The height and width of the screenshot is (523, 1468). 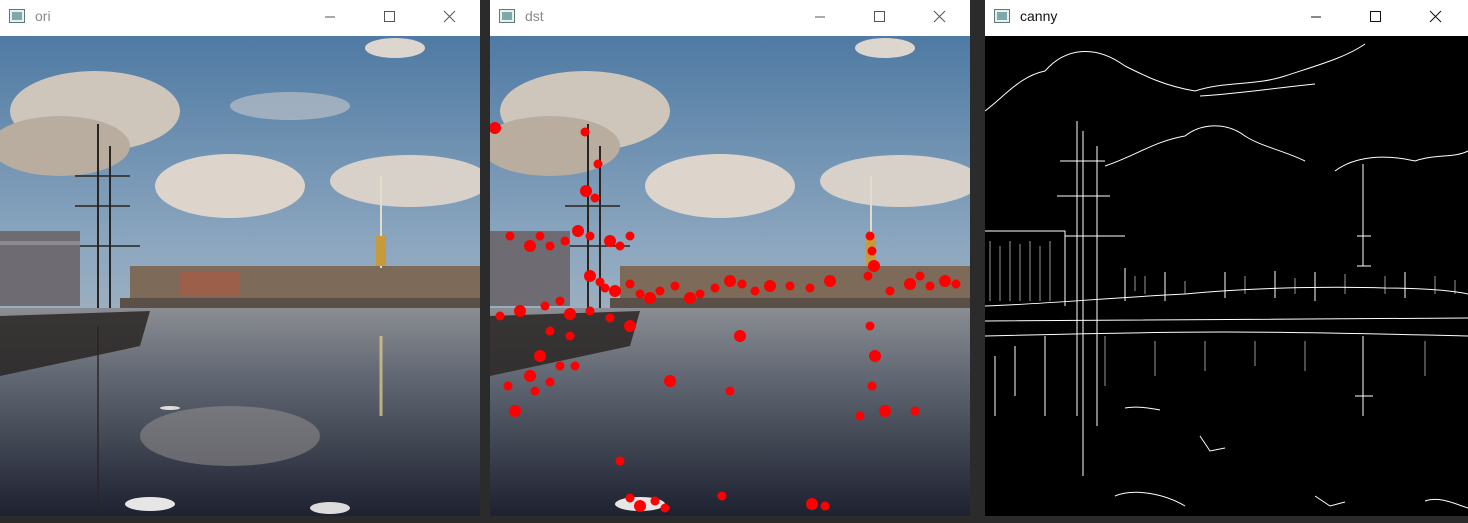 I want to click on titlebar-canny: canny, so click(x=1226, y=18).